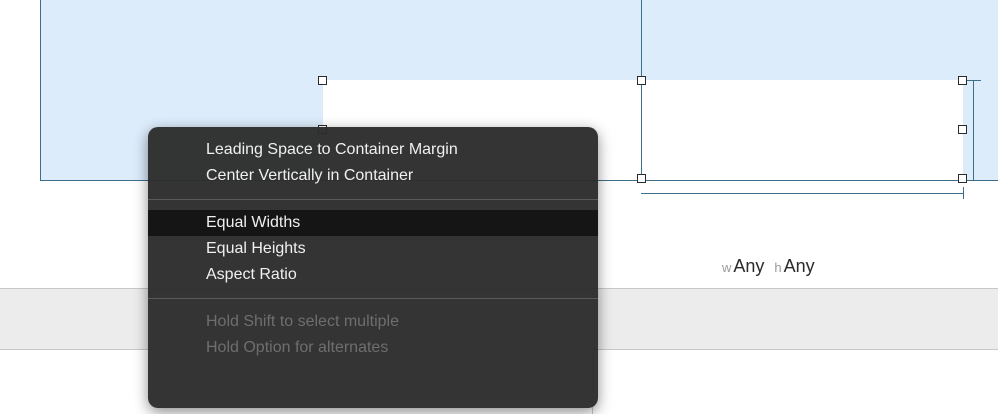 The height and width of the screenshot is (414, 998). Describe the element at coordinates (749, 266) in the screenshot. I see `width-class-value: Any` at that location.